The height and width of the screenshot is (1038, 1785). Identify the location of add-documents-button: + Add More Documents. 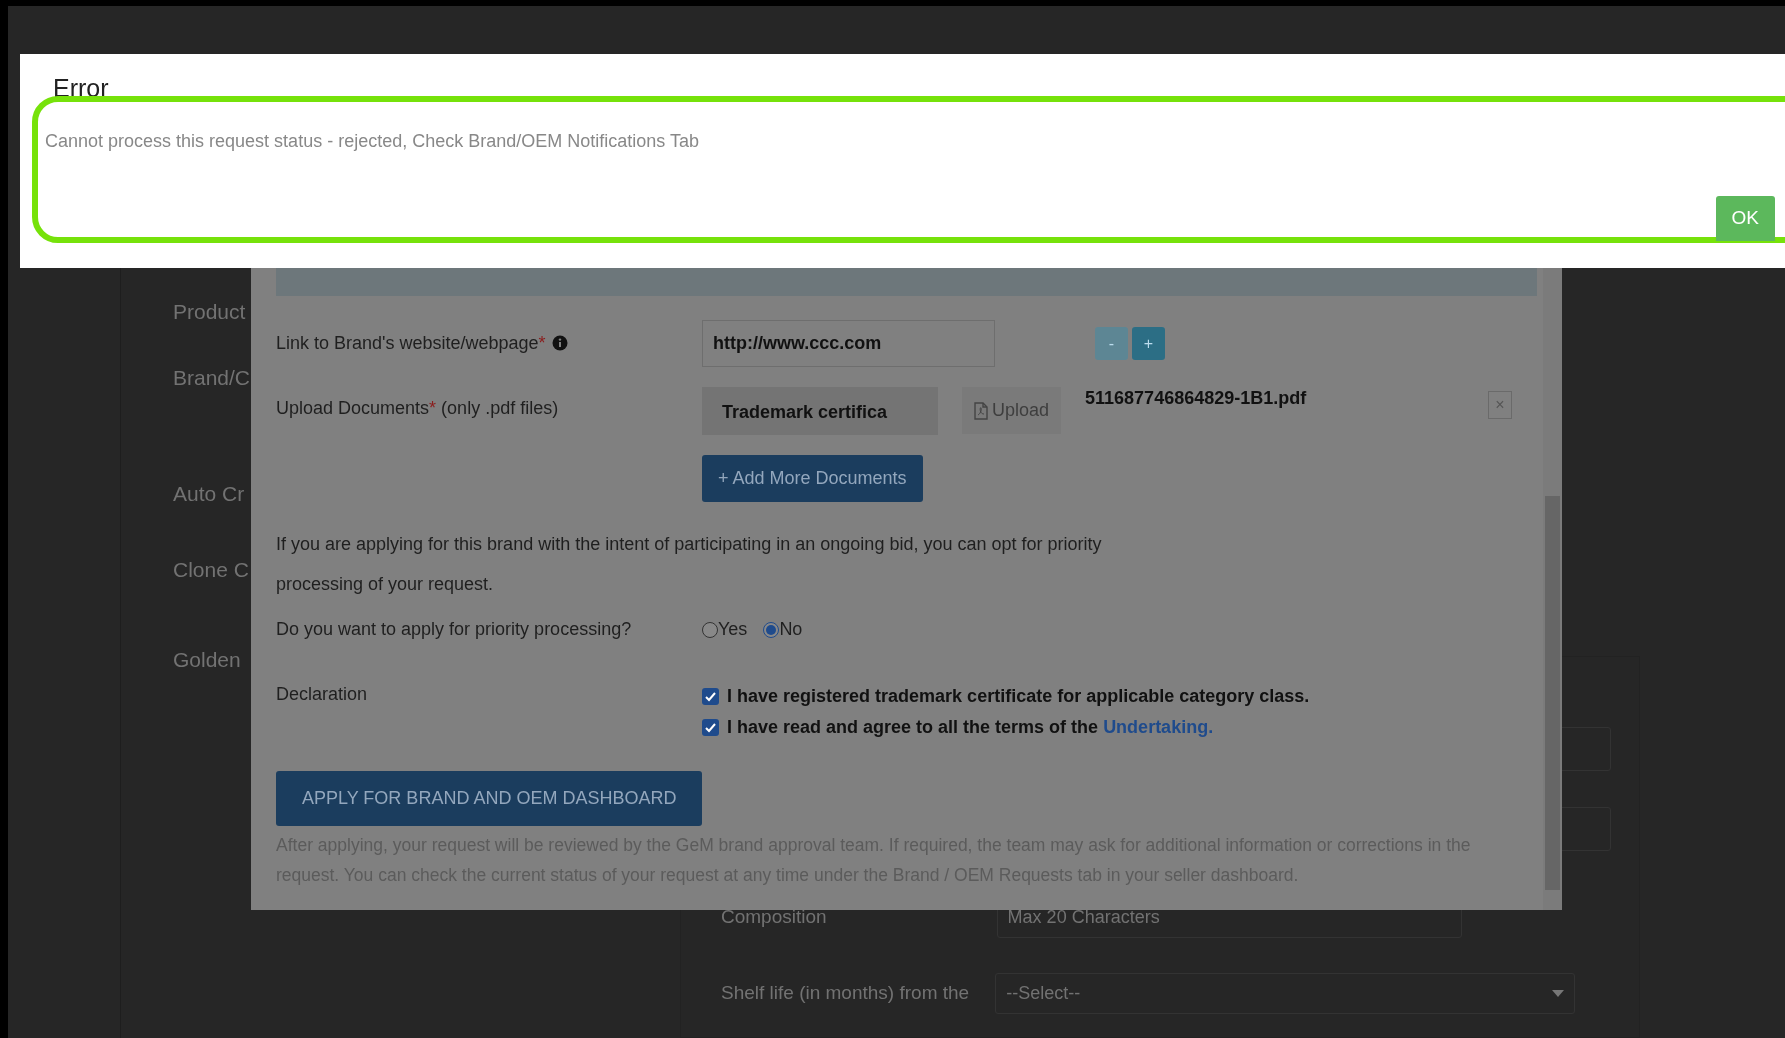
(812, 478).